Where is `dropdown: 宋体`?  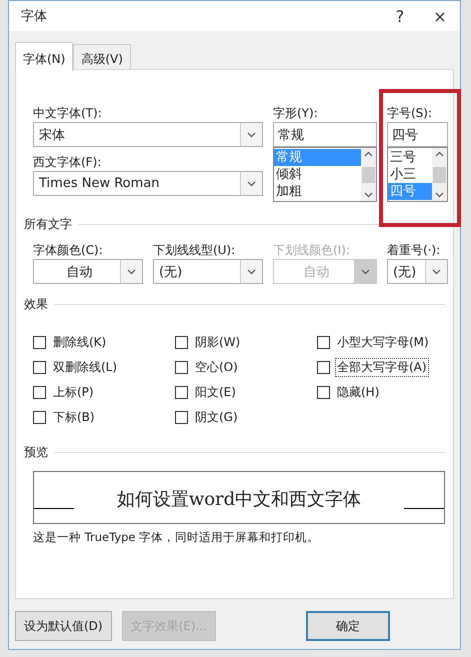
dropdown: 宋体 is located at coordinates (148, 134).